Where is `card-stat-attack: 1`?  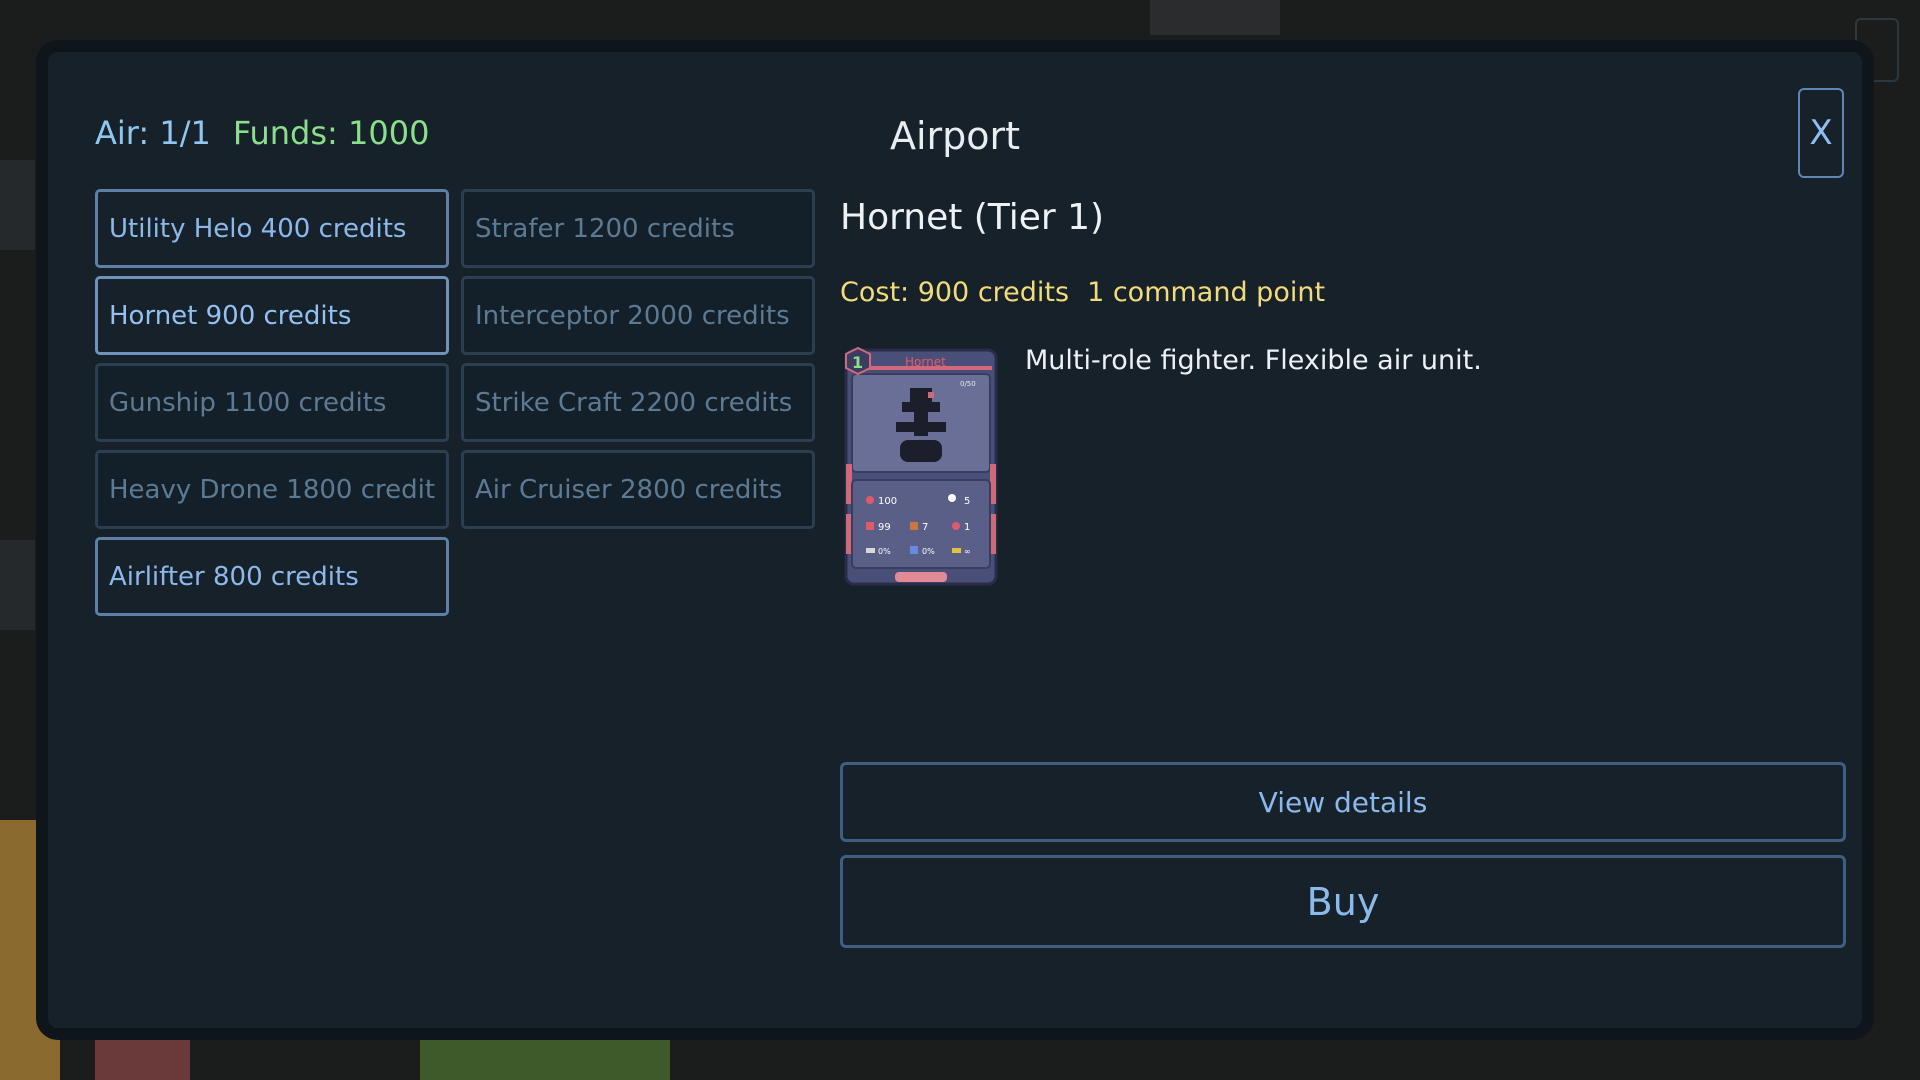 card-stat-attack: 1 is located at coordinates (967, 527).